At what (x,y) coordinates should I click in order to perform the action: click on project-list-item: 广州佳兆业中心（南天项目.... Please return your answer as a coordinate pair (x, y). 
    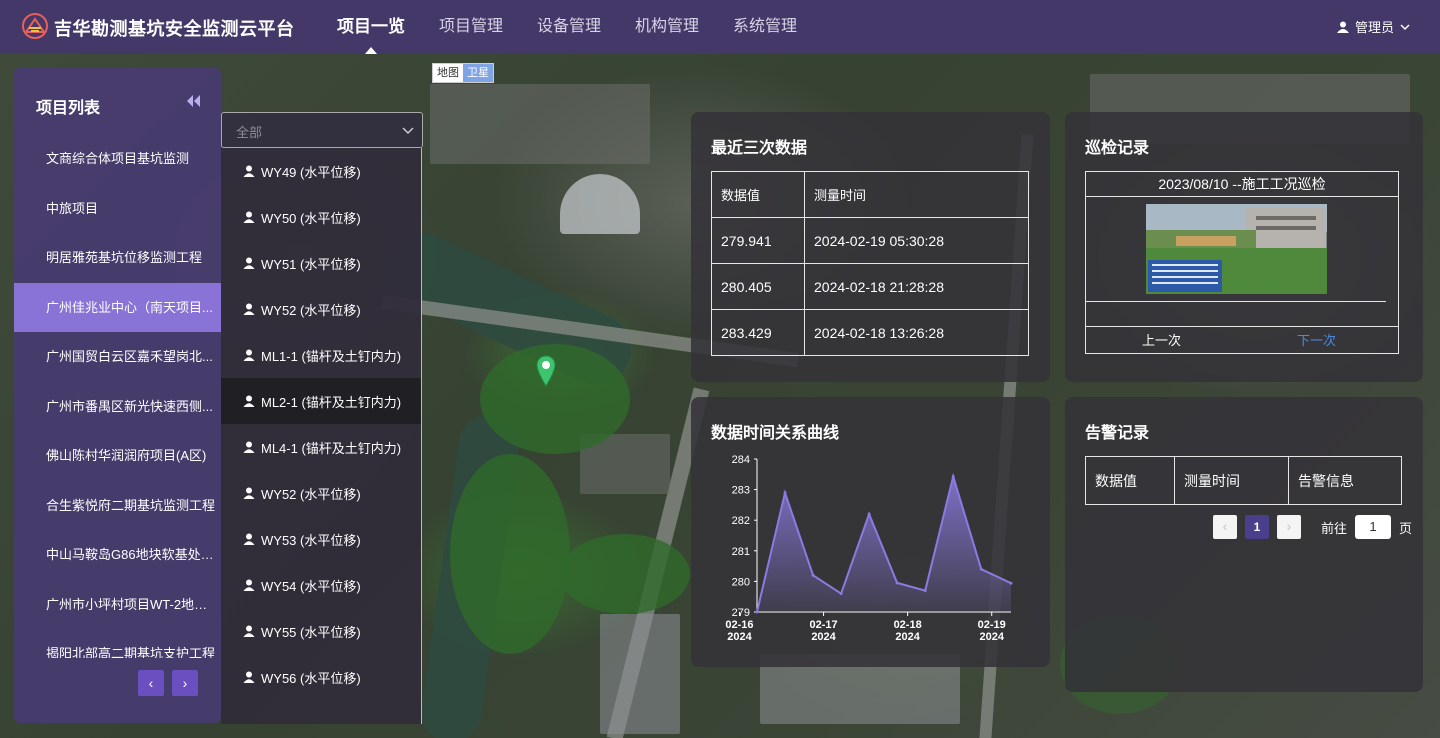
    Looking at the image, I should click on (117, 307).